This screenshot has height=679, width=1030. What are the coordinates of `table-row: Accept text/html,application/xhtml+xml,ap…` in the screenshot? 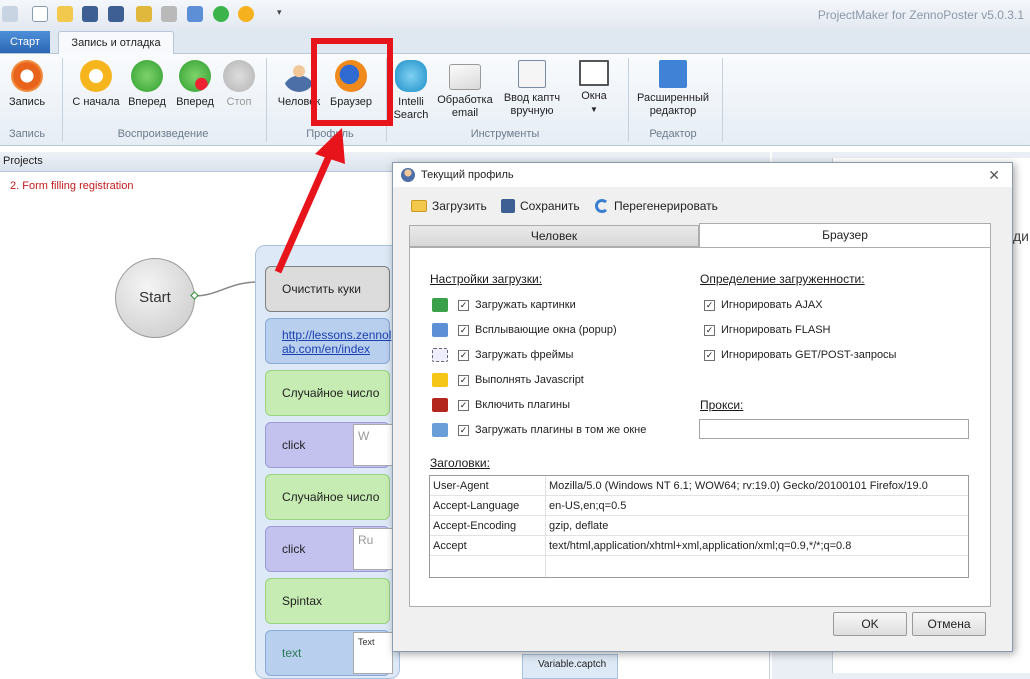 It's located at (699, 546).